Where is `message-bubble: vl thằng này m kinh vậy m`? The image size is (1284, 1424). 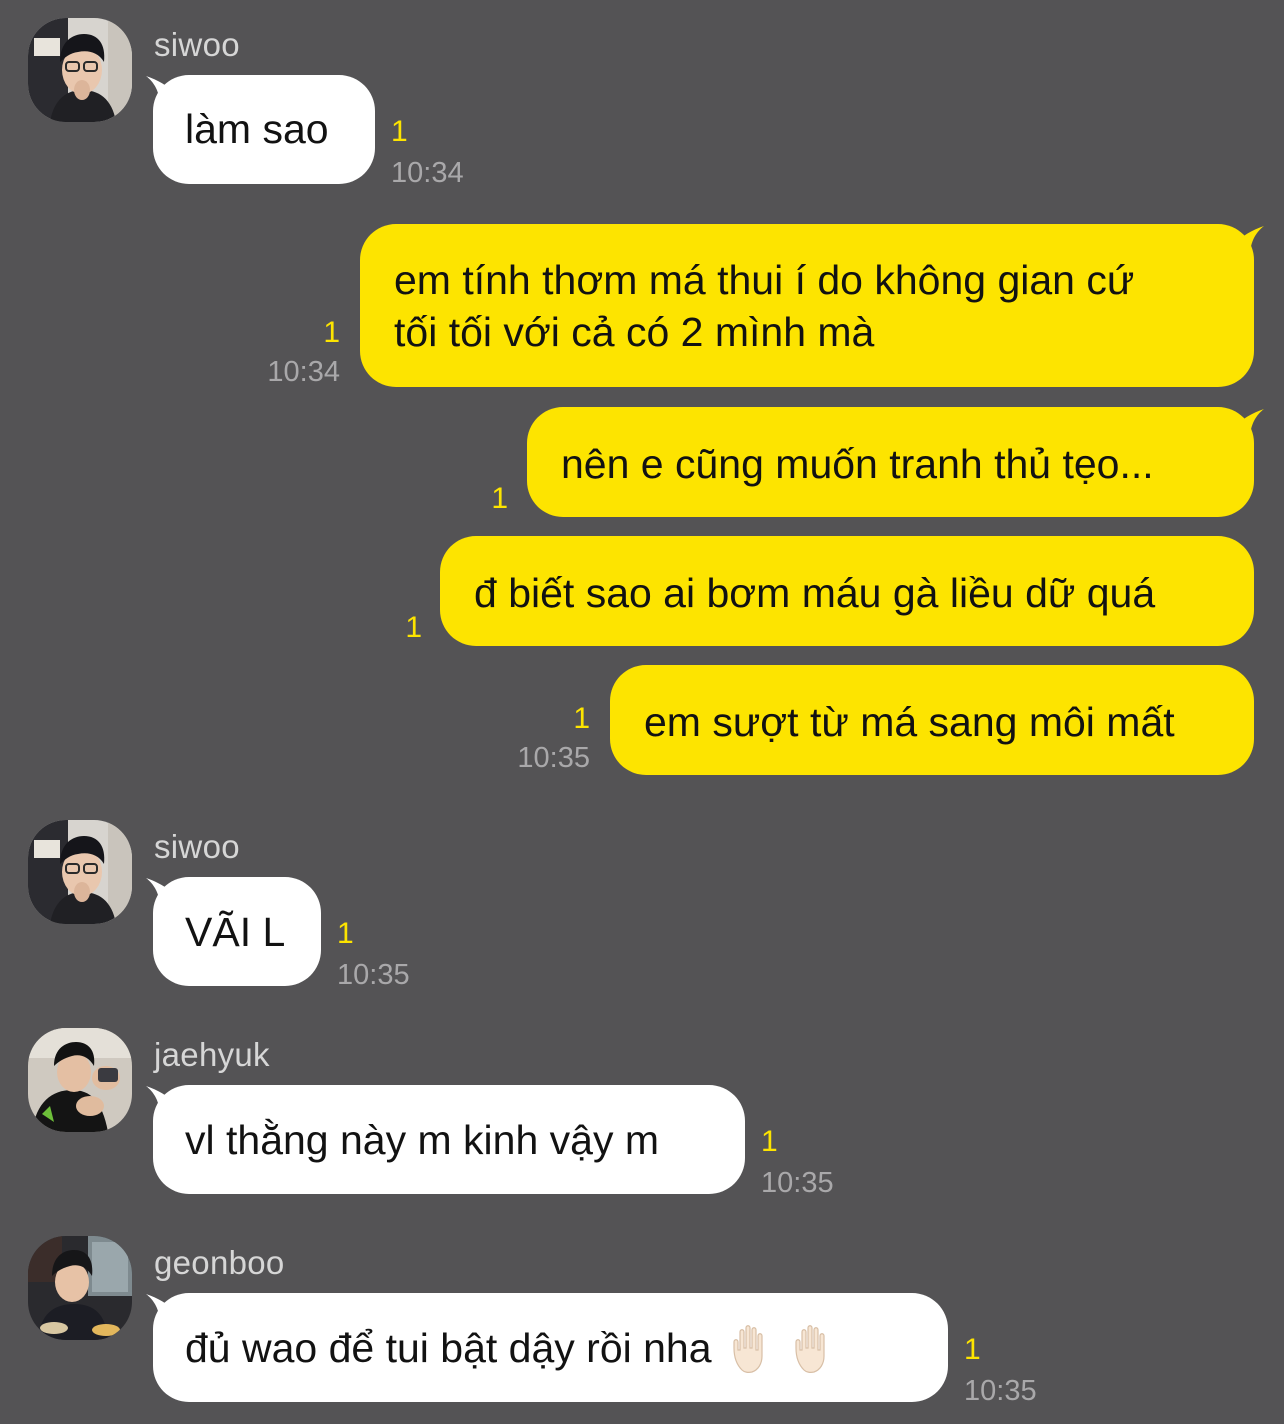
message-bubble: vl thằng này m kinh vậy m is located at coordinates (449, 1139).